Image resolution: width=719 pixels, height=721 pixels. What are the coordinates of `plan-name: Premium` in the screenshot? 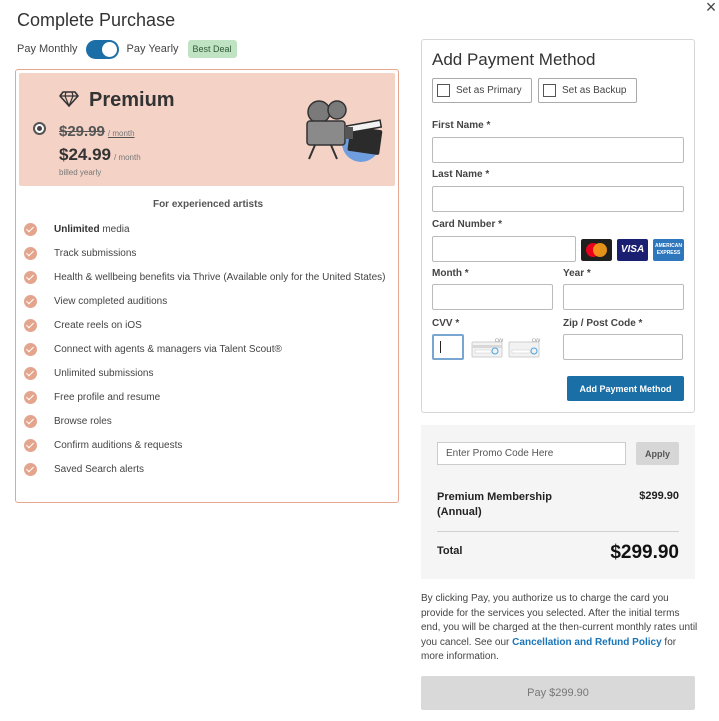 It's located at (132, 100).